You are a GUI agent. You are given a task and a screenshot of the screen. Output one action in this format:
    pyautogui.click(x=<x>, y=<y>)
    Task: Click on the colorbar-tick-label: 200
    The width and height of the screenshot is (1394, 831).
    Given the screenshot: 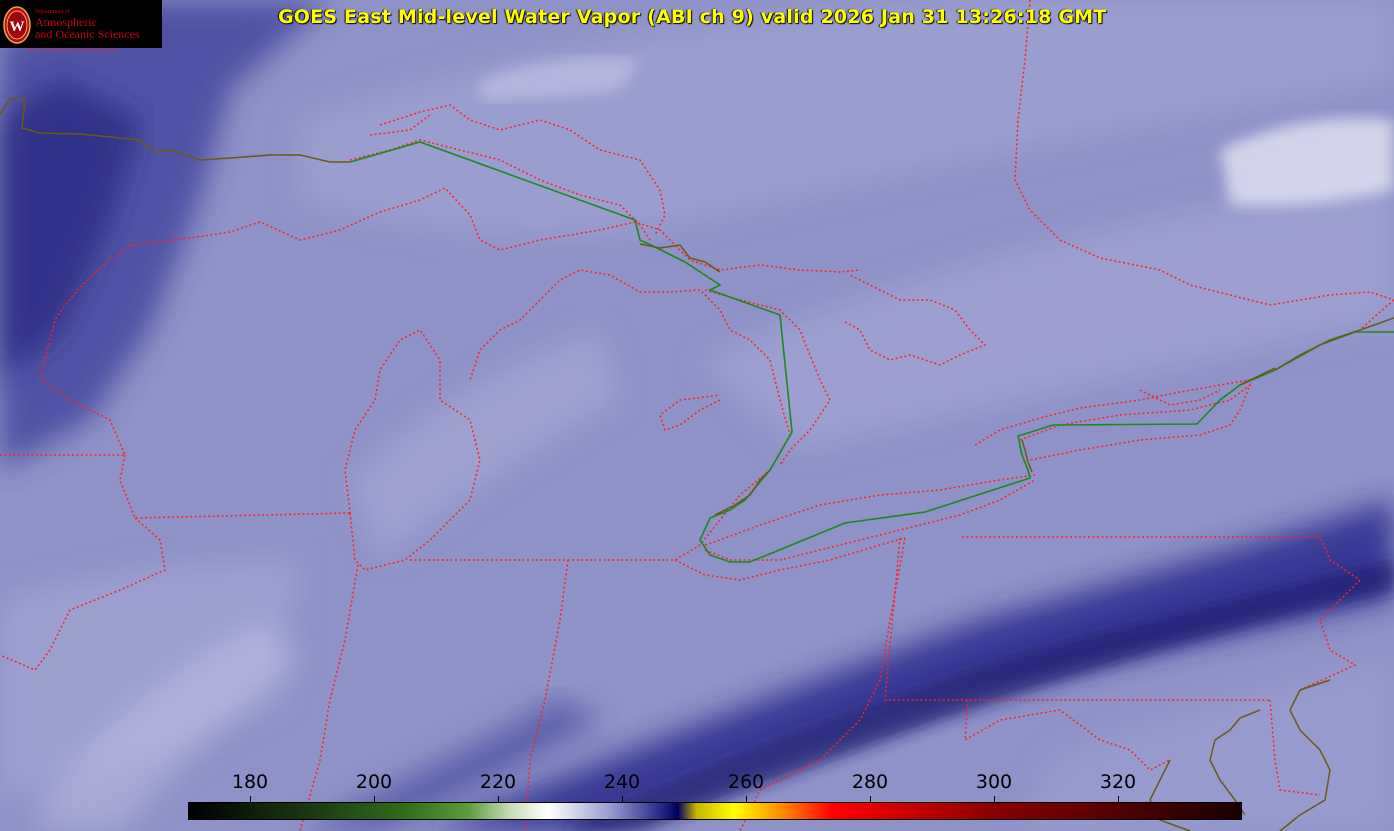 What is the action you would take?
    pyautogui.click(x=374, y=782)
    